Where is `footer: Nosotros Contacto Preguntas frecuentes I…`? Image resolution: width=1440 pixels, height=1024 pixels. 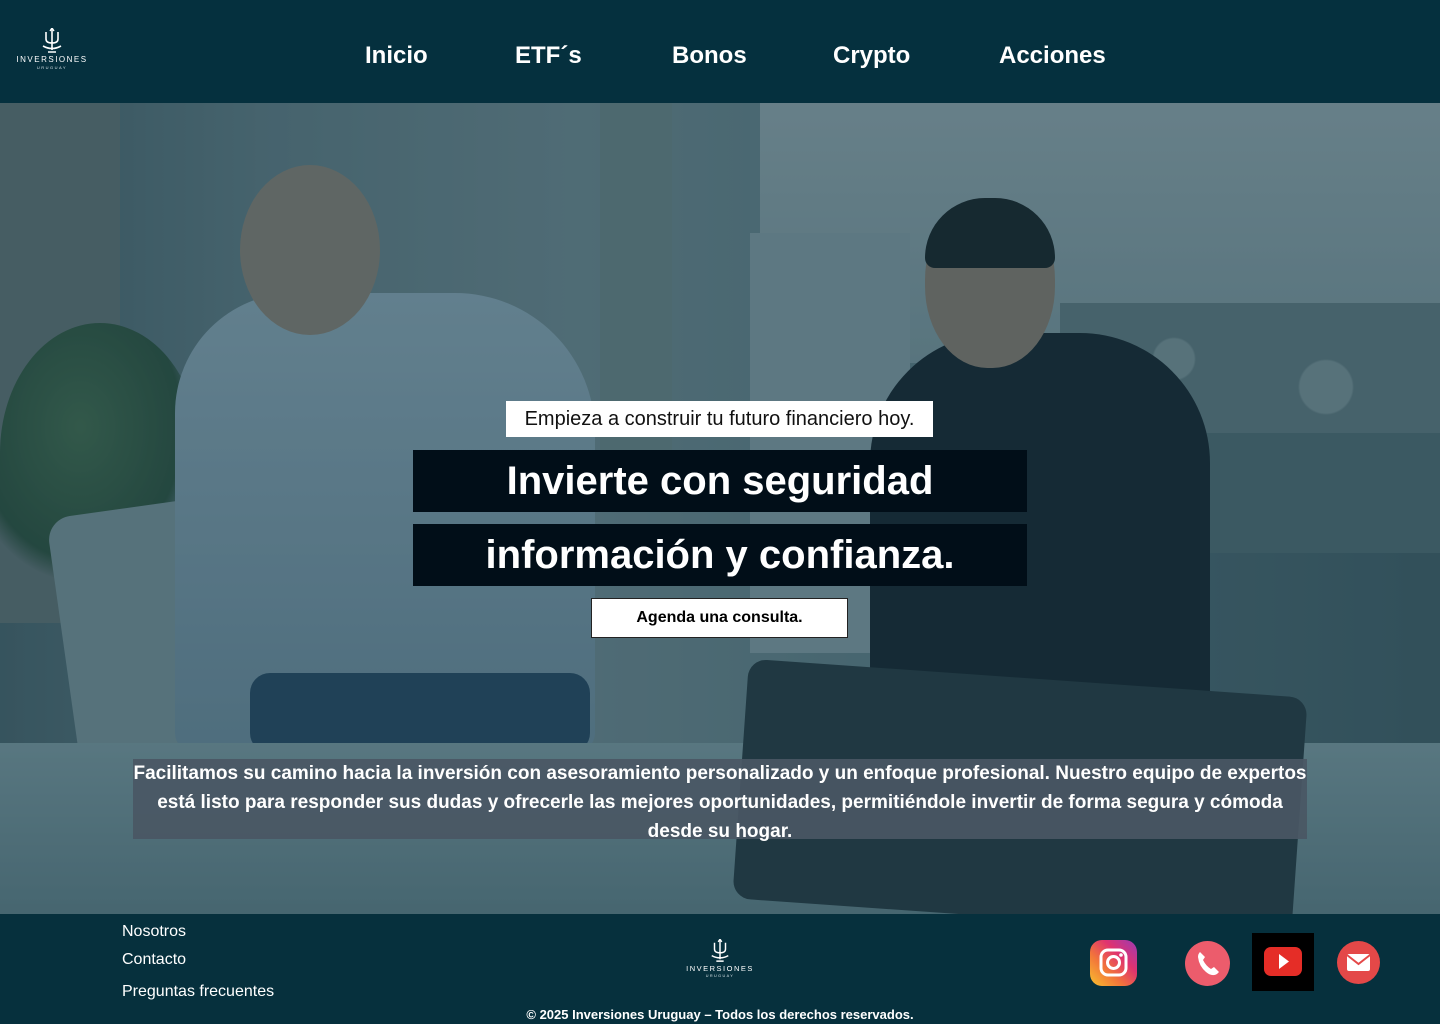 footer: Nosotros Contacto Preguntas frecuentes I… is located at coordinates (720, 969).